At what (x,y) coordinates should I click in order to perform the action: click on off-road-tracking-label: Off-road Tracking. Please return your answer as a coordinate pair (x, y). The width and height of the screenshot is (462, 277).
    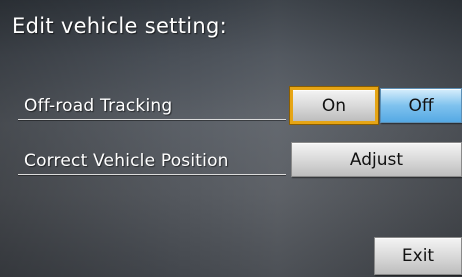
    Looking at the image, I should click on (98, 106).